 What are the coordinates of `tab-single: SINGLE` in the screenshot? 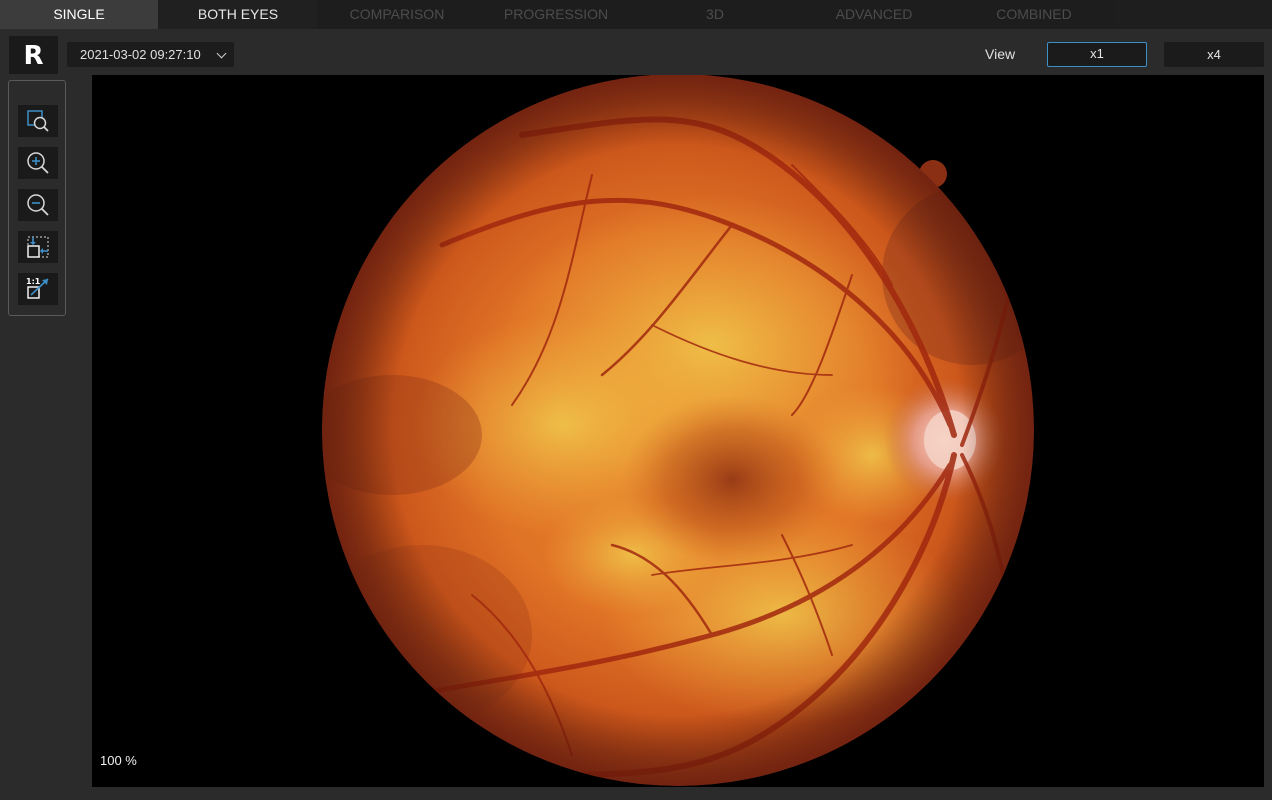 It's located at (79, 14).